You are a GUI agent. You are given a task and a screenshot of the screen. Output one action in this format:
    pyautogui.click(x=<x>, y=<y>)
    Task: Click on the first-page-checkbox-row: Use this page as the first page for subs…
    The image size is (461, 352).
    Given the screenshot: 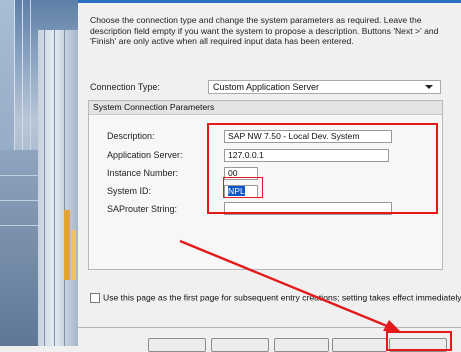 What is the action you would take?
    pyautogui.click(x=275, y=297)
    